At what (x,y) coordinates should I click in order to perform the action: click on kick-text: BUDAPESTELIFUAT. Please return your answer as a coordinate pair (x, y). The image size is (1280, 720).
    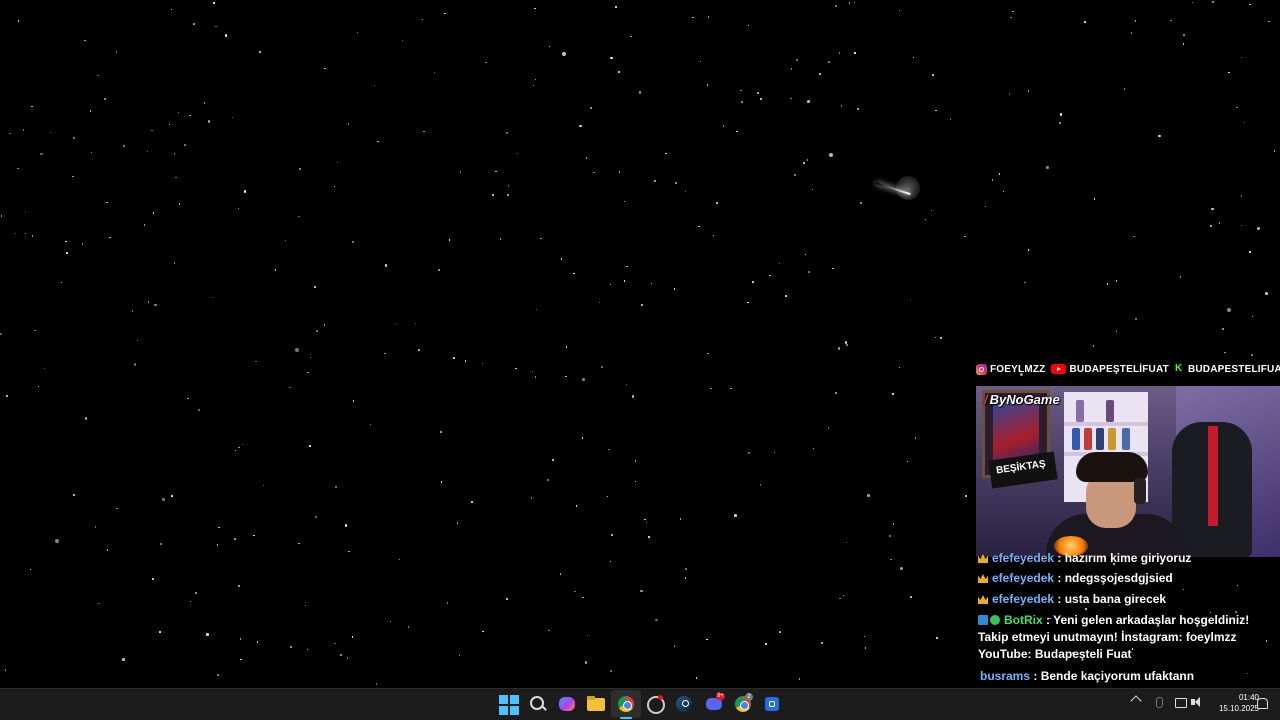
    Looking at the image, I should click on (1233, 369).